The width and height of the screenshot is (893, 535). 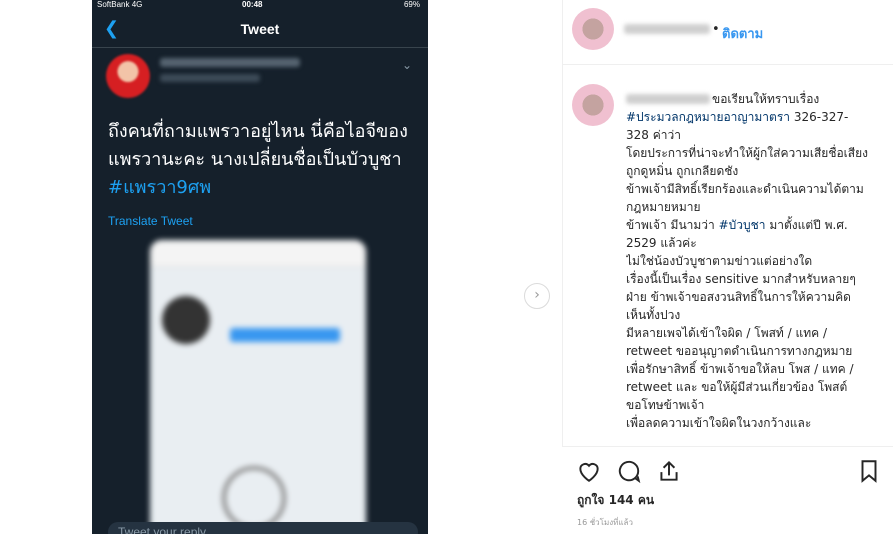 I want to click on media-follow-button, so click(x=285, y=335).